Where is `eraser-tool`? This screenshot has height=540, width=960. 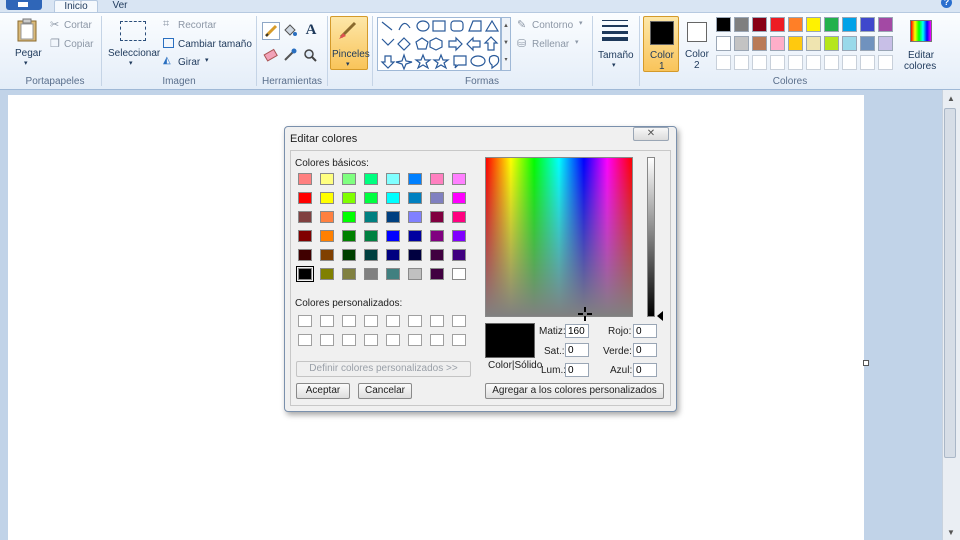
eraser-tool is located at coordinates (271, 56).